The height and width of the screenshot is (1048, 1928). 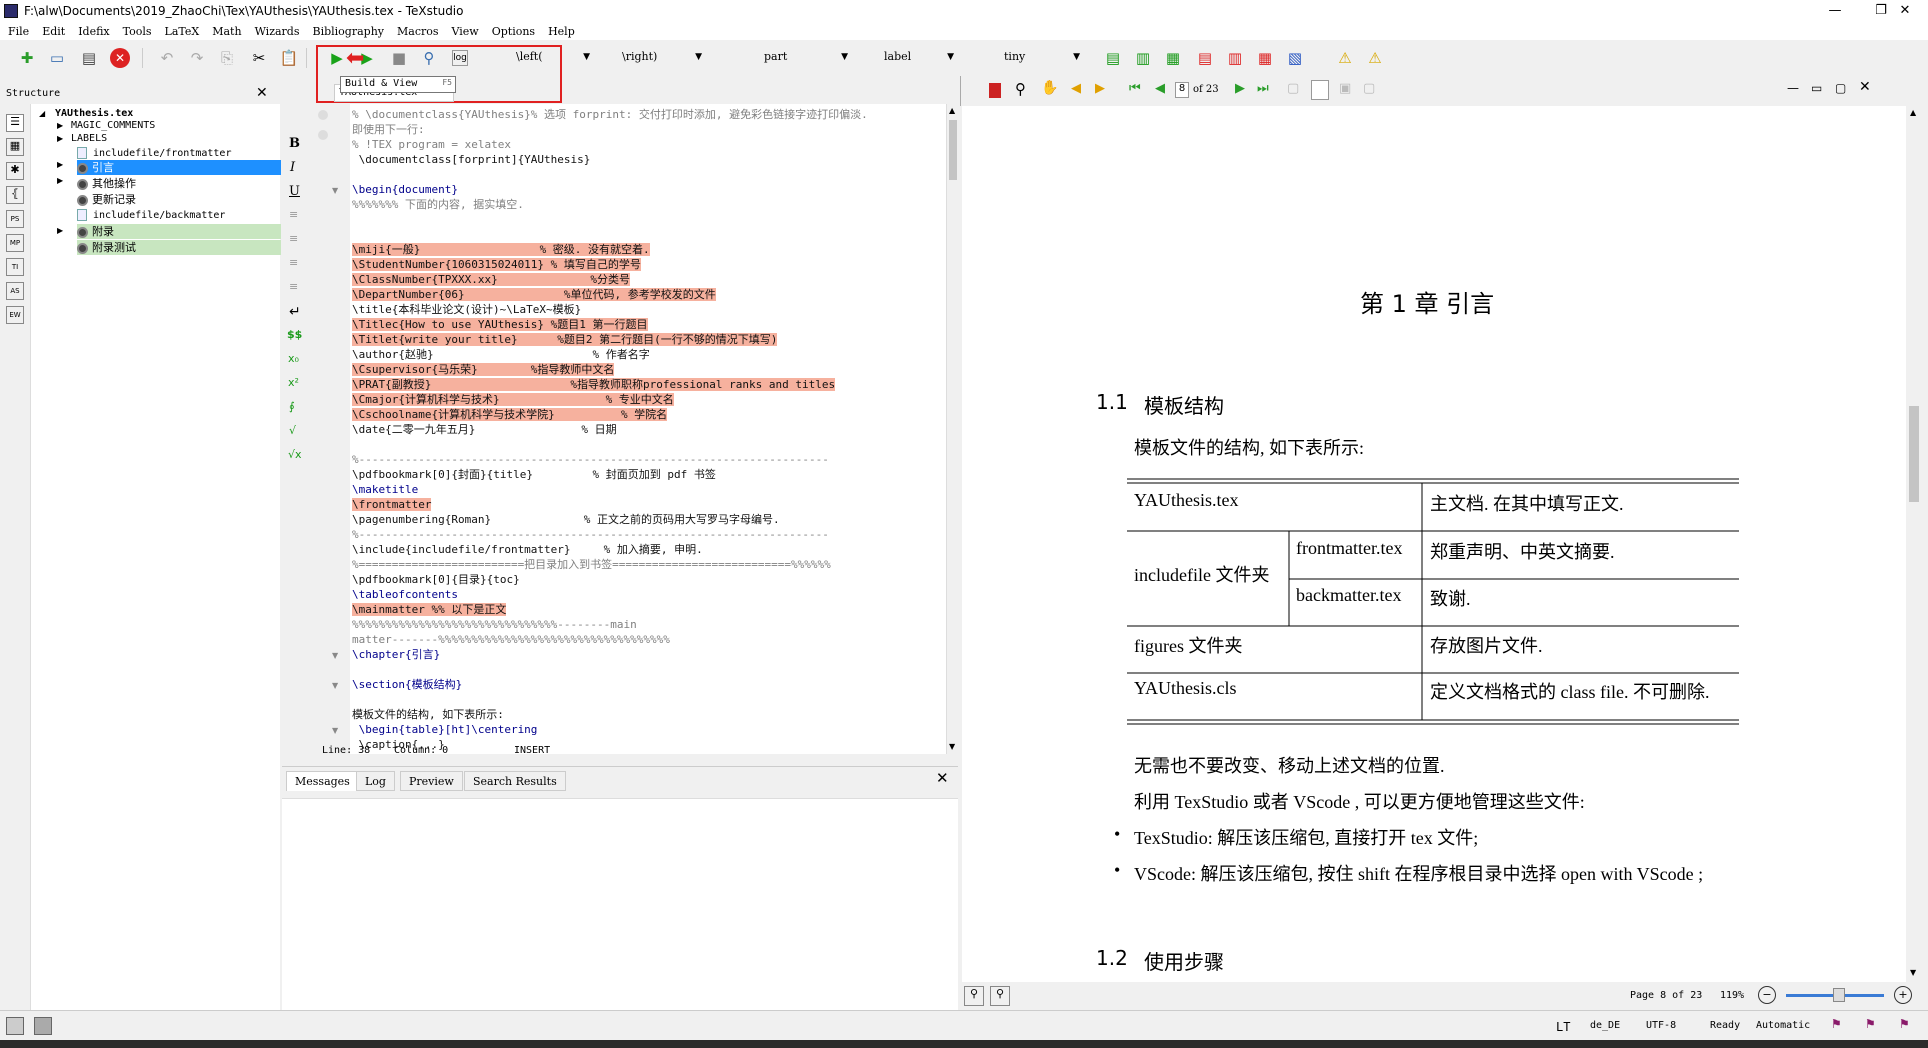 What do you see at coordinates (1263, 88) in the screenshot?
I see `last-page-icon: ⏭` at bounding box center [1263, 88].